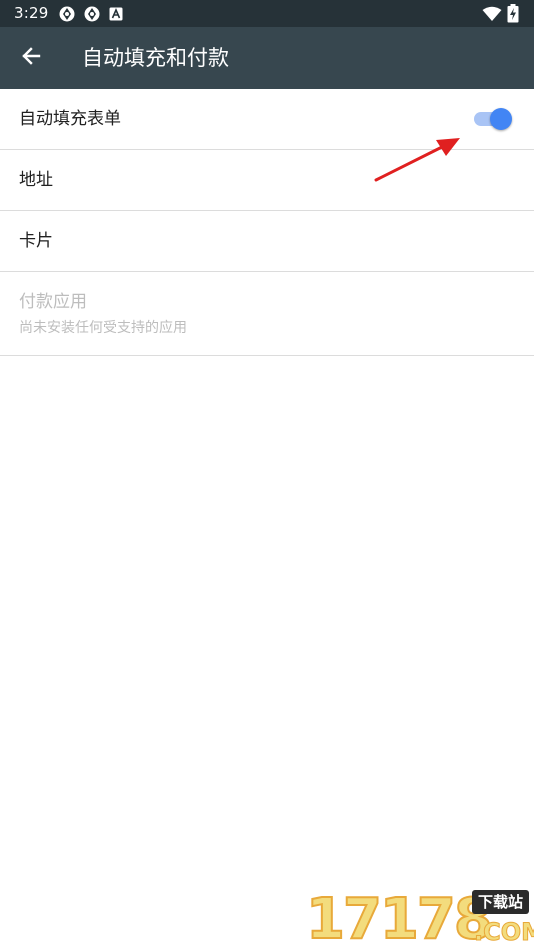  I want to click on watermark-digits: 17178, so click(399, 919).